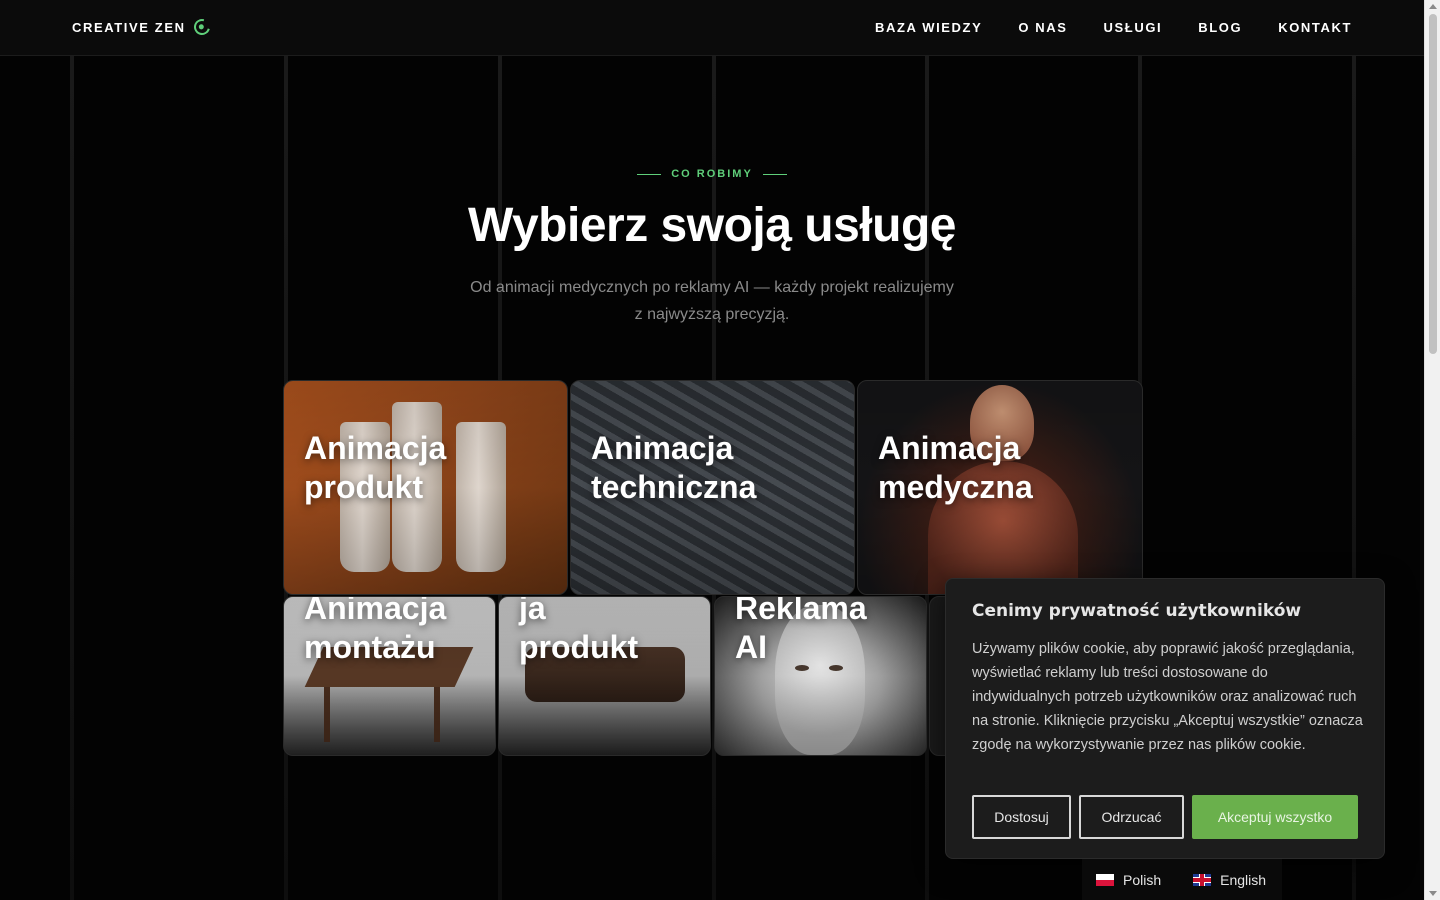  What do you see at coordinates (1275, 817) in the screenshot?
I see `accept-all-button: Akceptuj wszystko` at bounding box center [1275, 817].